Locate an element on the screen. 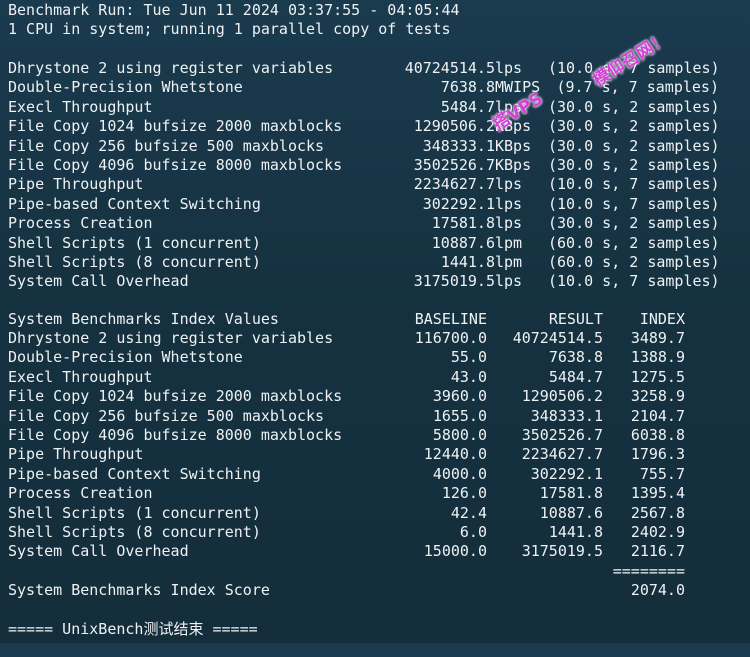 The image size is (750, 657). result-unit: KBps is located at coordinates (513, 145).